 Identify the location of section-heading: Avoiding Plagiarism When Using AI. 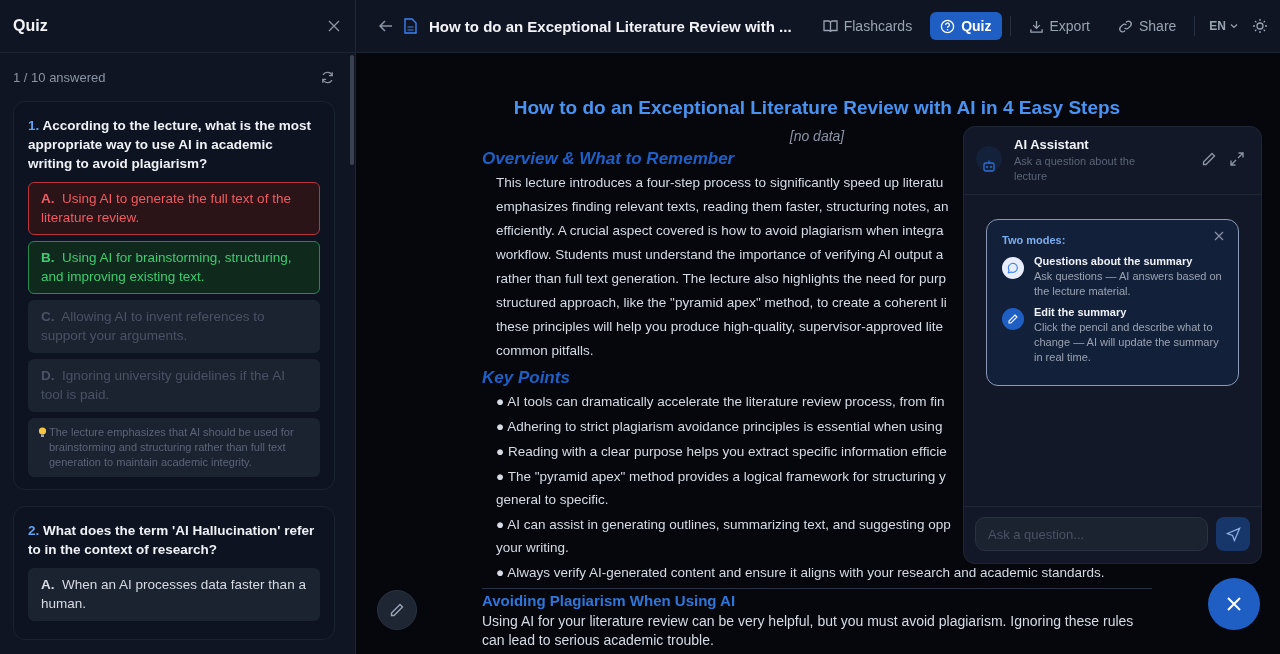
(609, 600).